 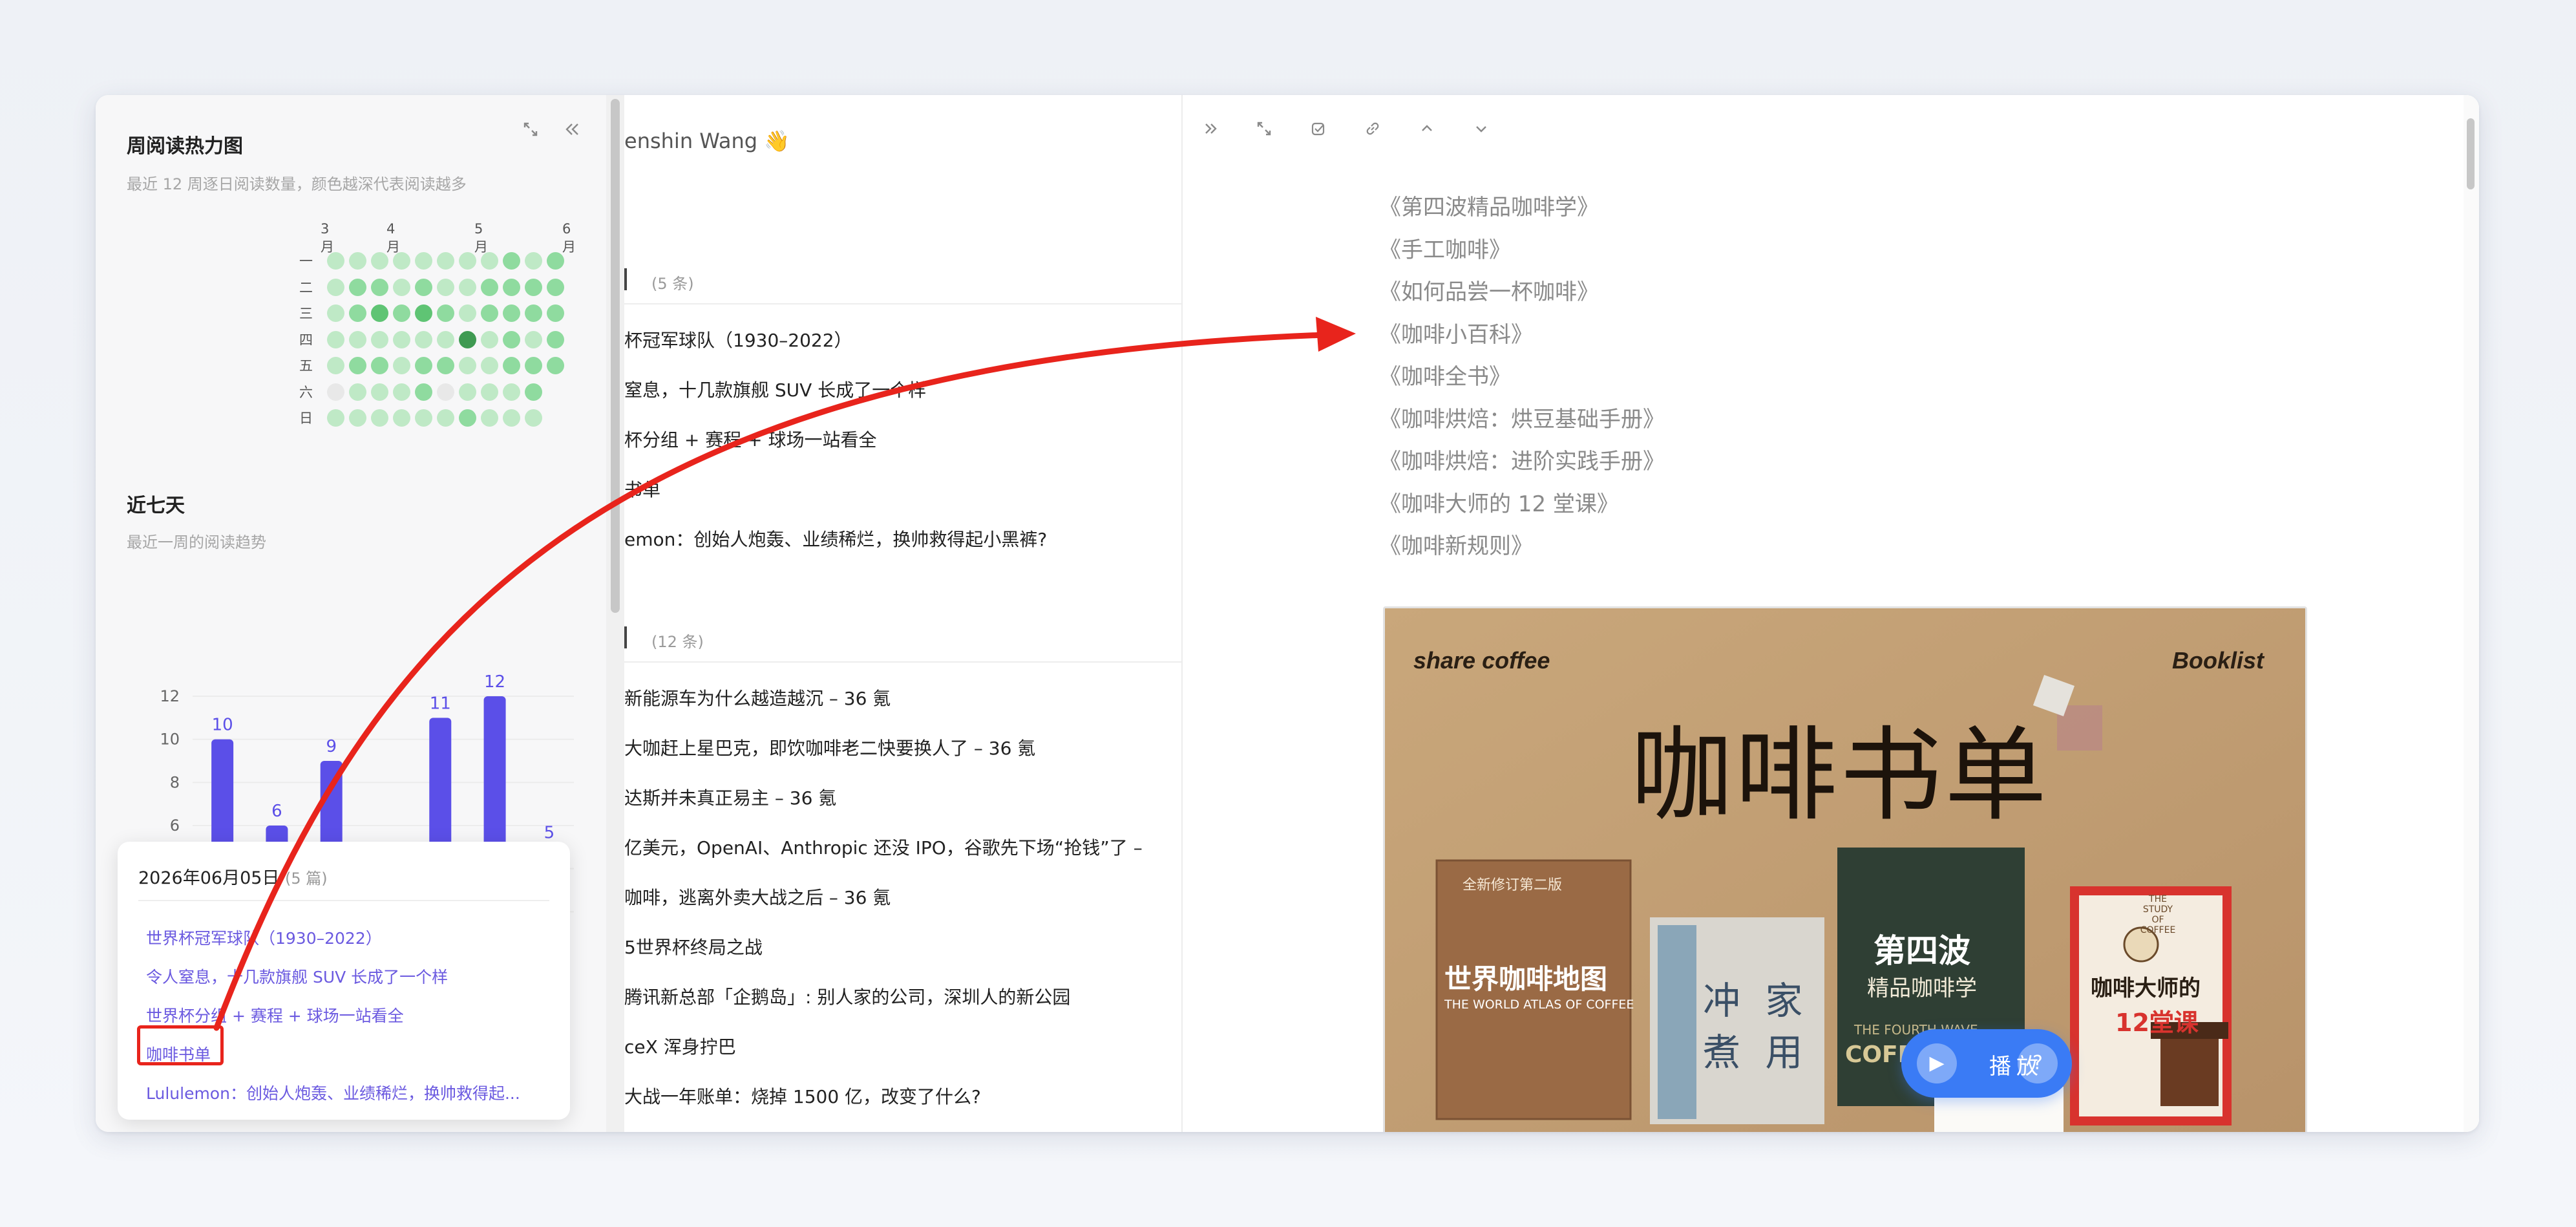 What do you see at coordinates (1481, 131) in the screenshot?
I see `chevron-down-icon` at bounding box center [1481, 131].